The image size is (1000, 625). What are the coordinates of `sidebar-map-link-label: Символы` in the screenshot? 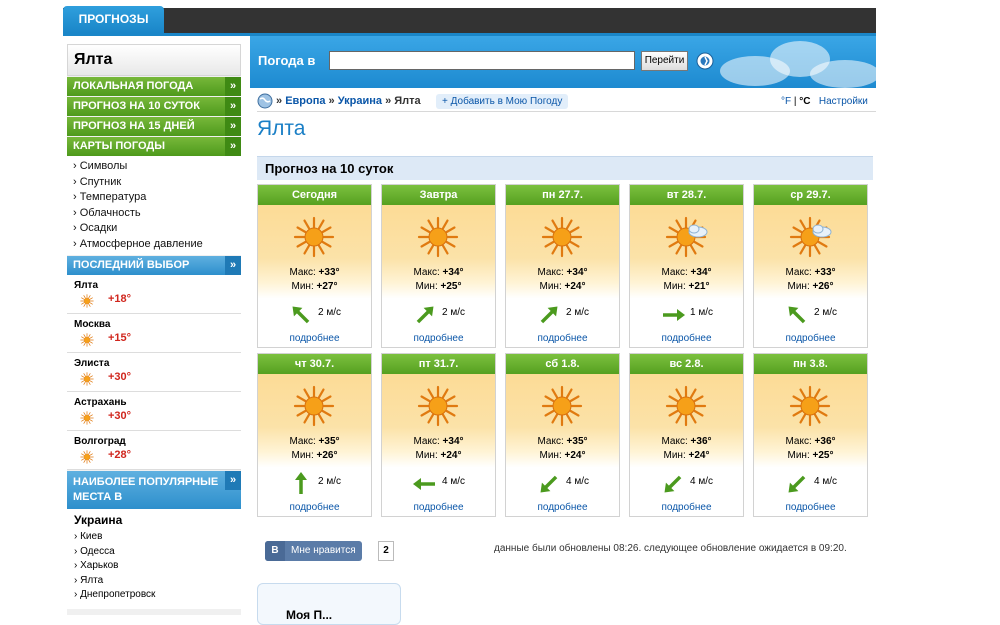 It's located at (103, 166).